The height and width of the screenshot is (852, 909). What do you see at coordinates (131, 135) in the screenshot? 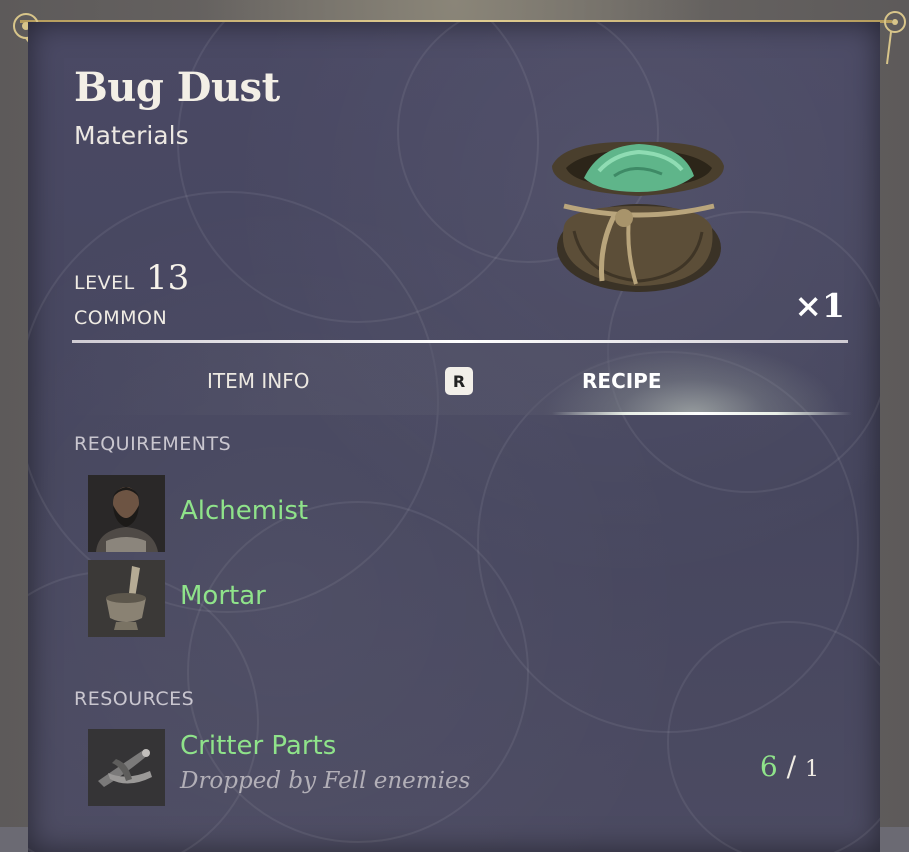
I see `item-category: Materials` at bounding box center [131, 135].